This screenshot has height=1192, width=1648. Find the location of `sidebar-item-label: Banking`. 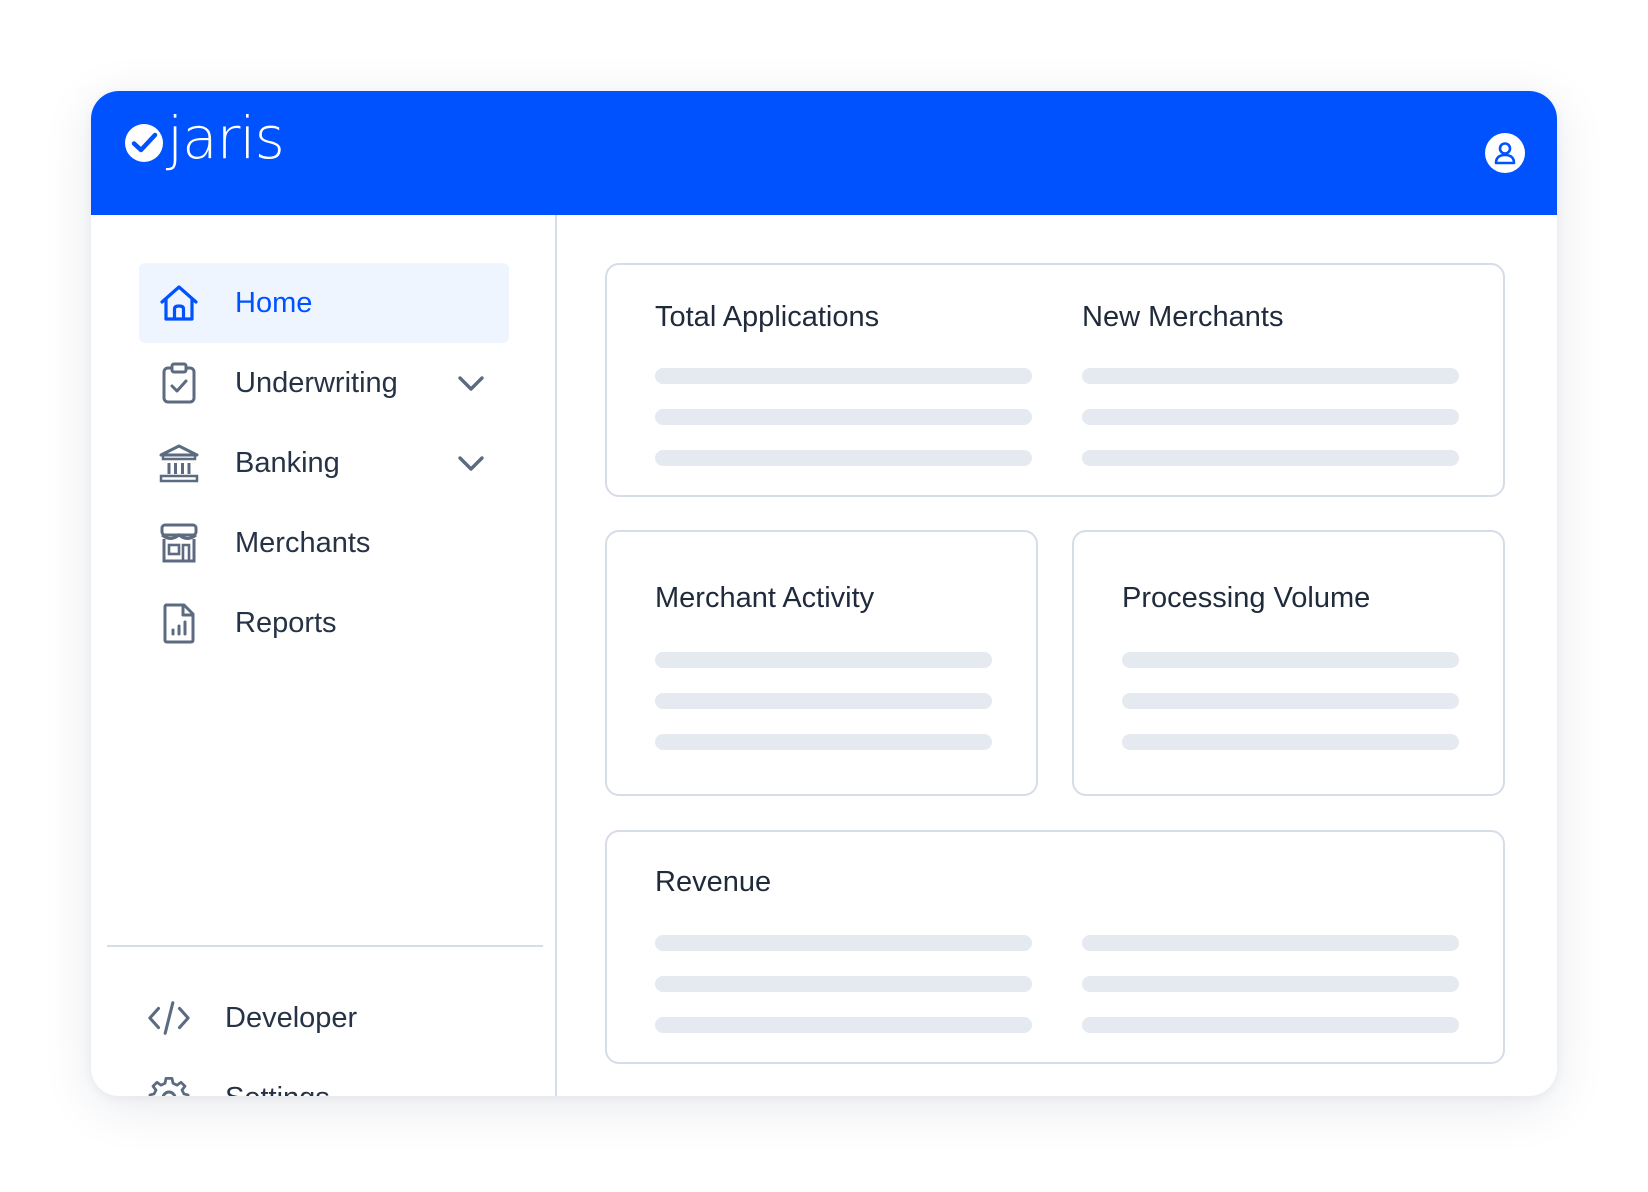

sidebar-item-label: Banking is located at coordinates (287, 462).